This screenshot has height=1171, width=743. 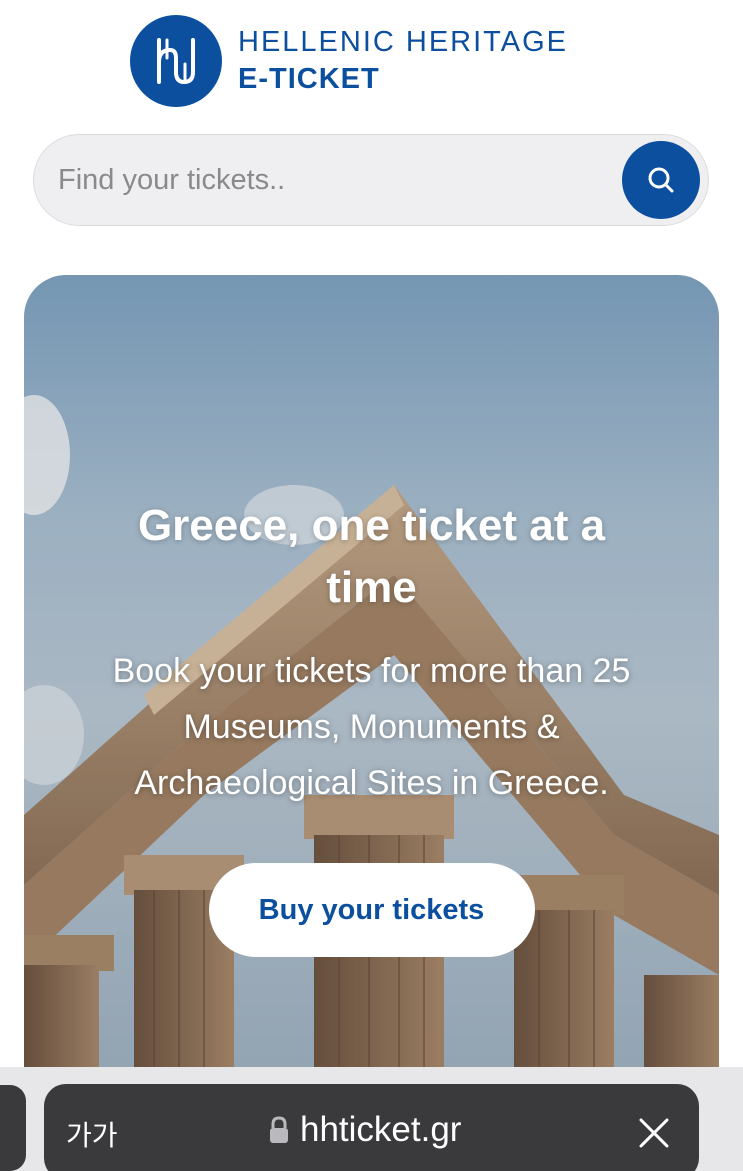 I want to click on buy-tickets-button: Buy your tickets, so click(x=371, y=910).